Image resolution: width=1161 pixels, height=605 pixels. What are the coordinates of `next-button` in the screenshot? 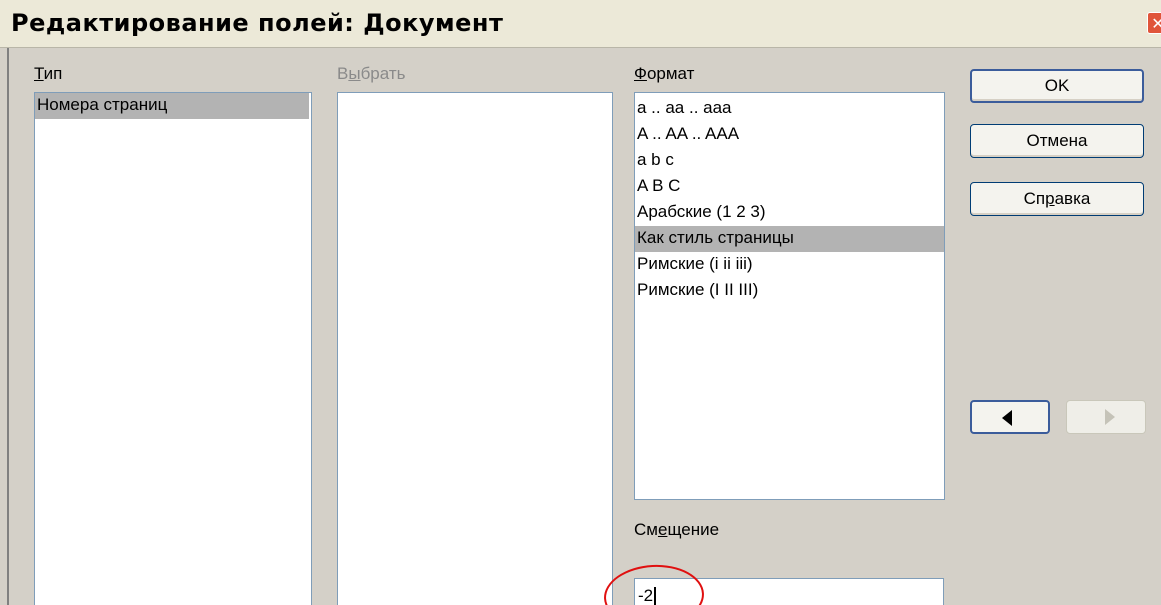 It's located at (1106, 417).